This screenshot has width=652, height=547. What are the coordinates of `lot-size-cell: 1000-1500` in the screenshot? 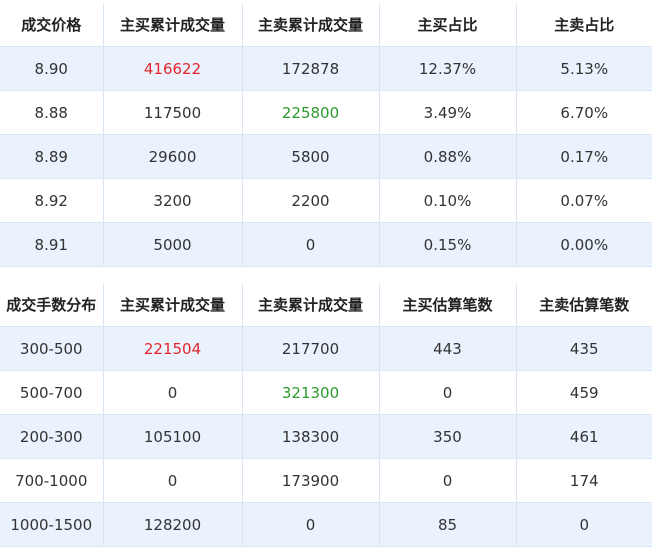 It's located at (52, 524).